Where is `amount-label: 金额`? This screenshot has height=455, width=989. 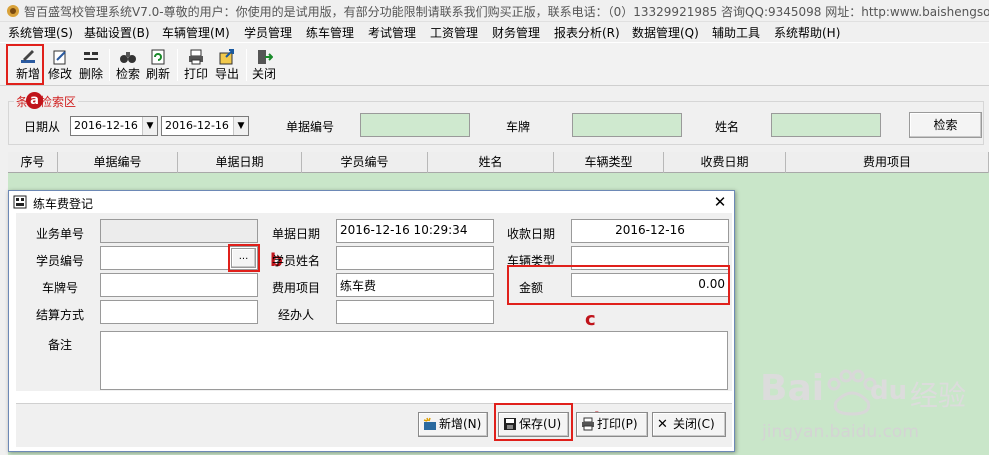 amount-label: 金额 is located at coordinates (531, 288).